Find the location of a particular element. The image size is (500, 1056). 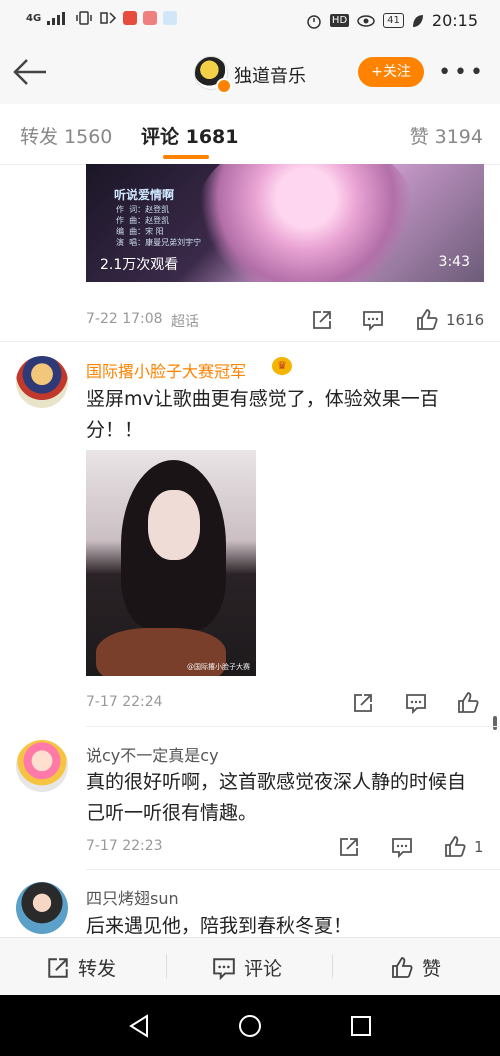

status-bar: 4G HD 41 20:15 is located at coordinates (250, 21).